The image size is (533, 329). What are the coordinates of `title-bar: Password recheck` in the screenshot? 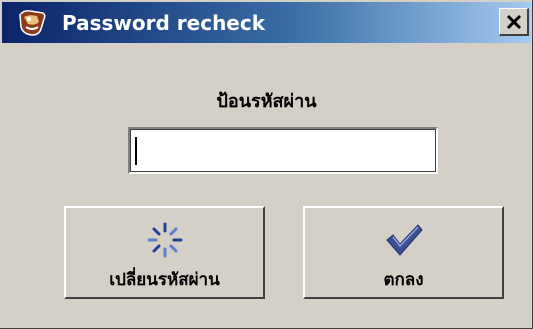 It's located at (266, 22).